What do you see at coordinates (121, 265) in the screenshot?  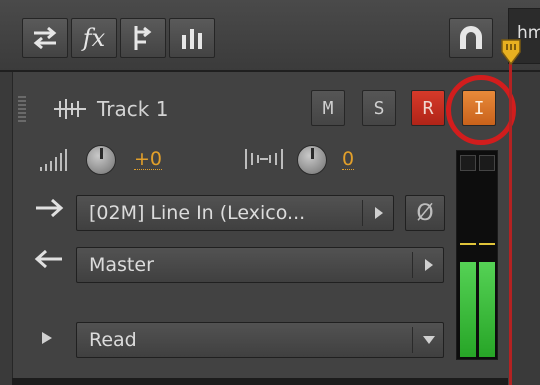 I see `output-select-value: Master` at bounding box center [121, 265].